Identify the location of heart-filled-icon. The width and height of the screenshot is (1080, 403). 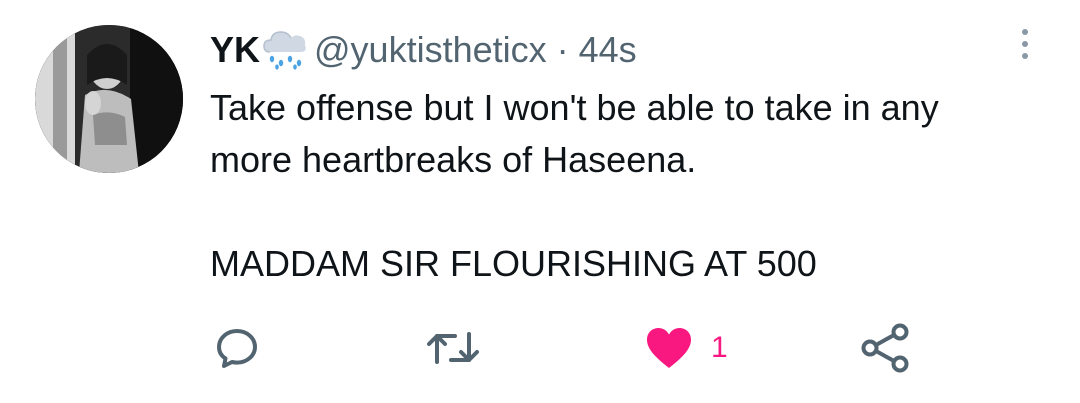
(669, 348).